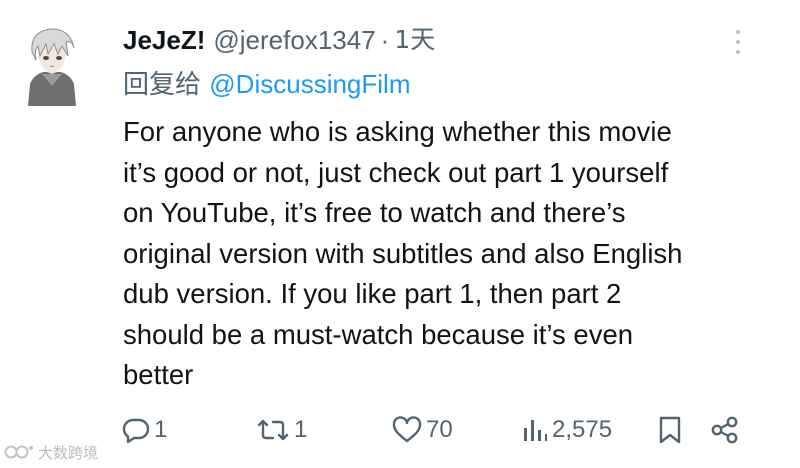 The width and height of the screenshot is (800, 468). What do you see at coordinates (378, 334) in the screenshot?
I see `tweet-body-line: should be a must-watch because it’s even` at bounding box center [378, 334].